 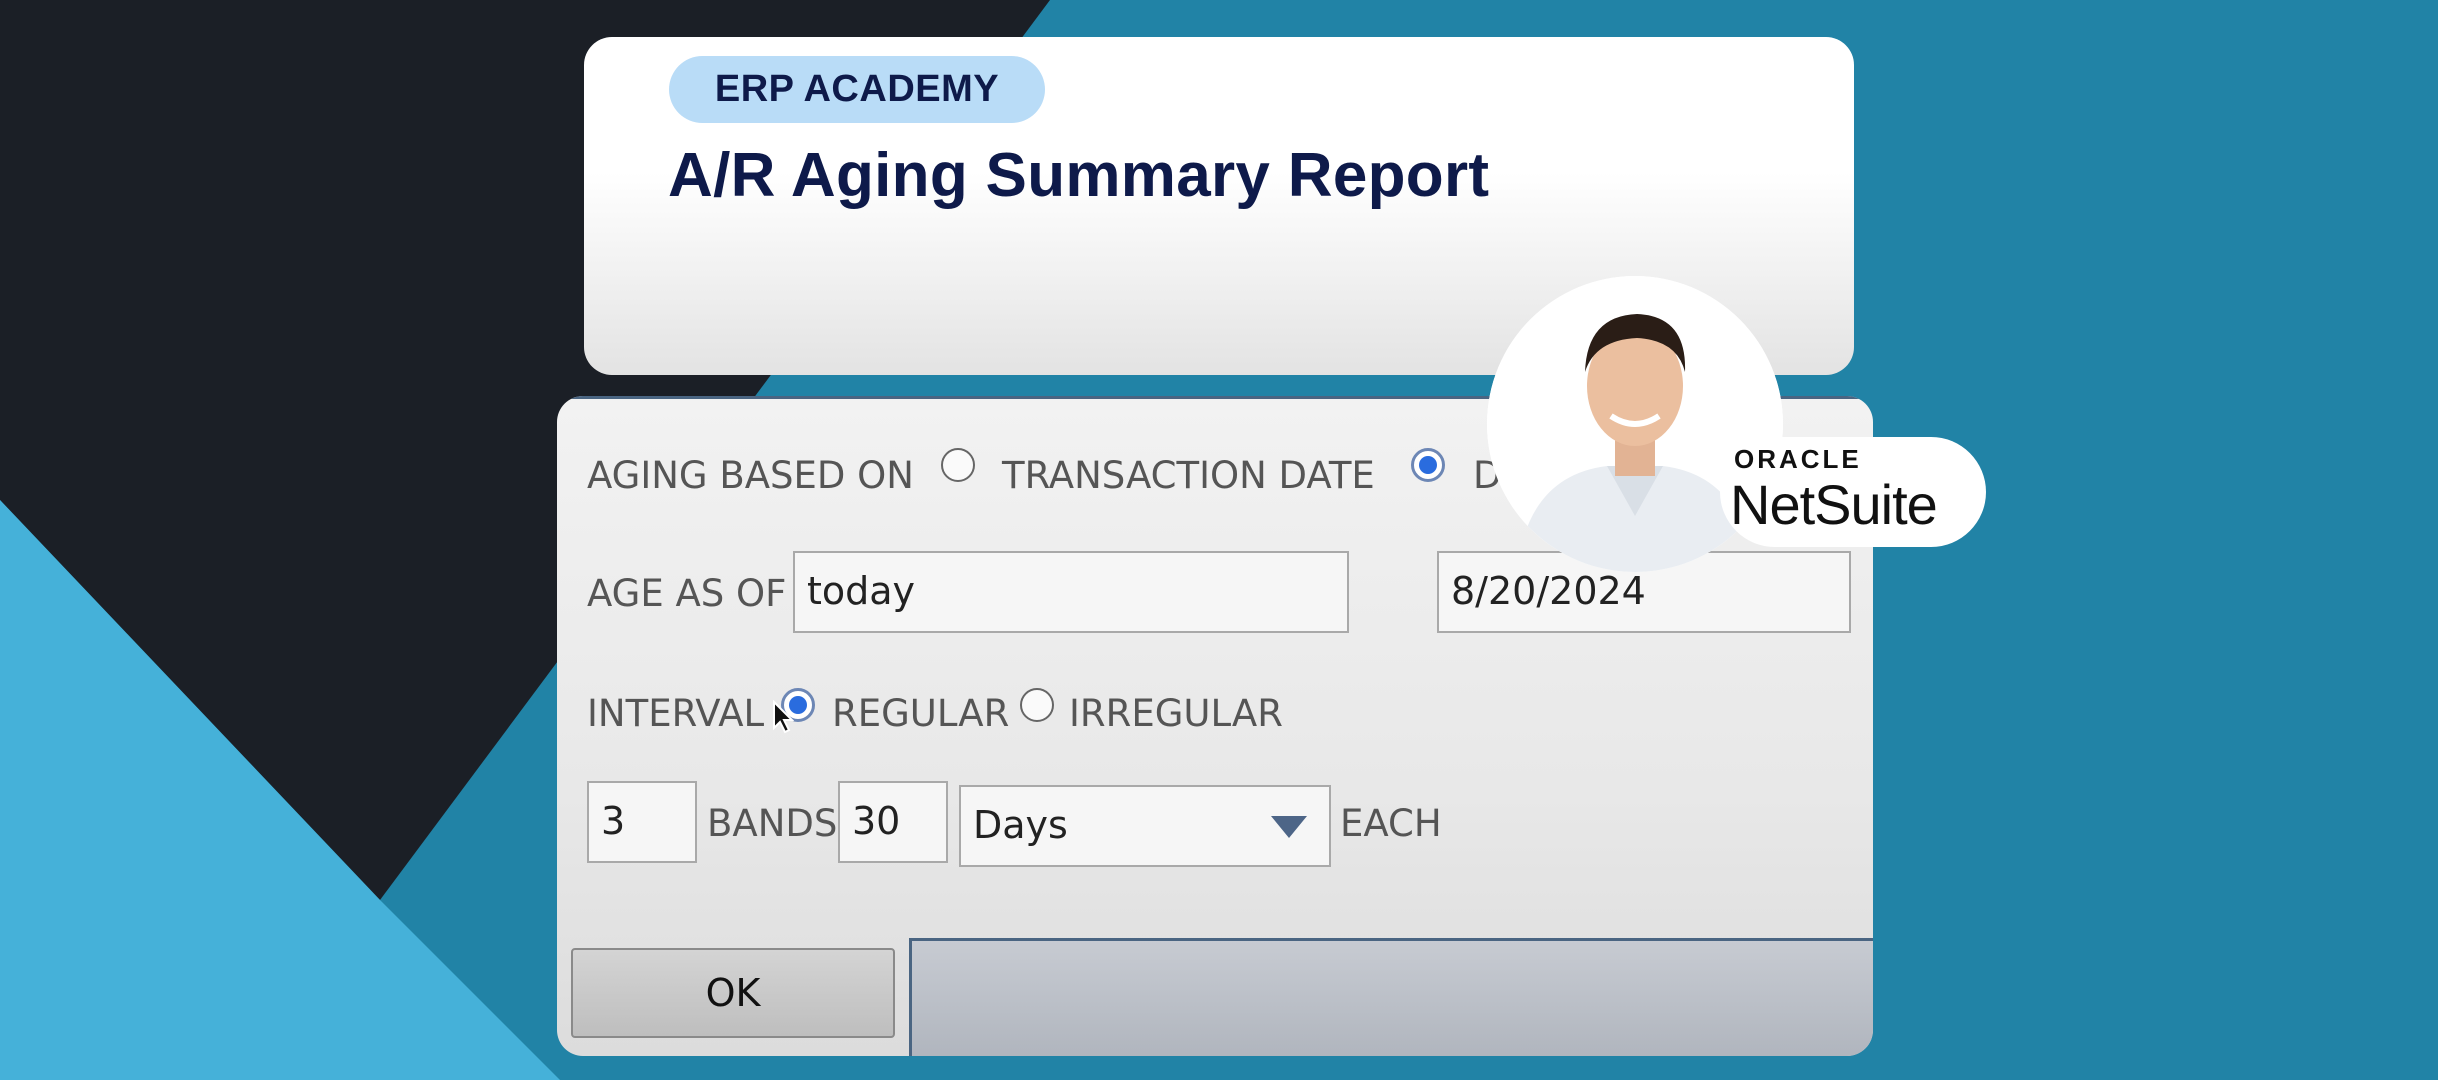 What do you see at coordinates (772, 823) in the screenshot?
I see `bands-label: BANDS` at bounding box center [772, 823].